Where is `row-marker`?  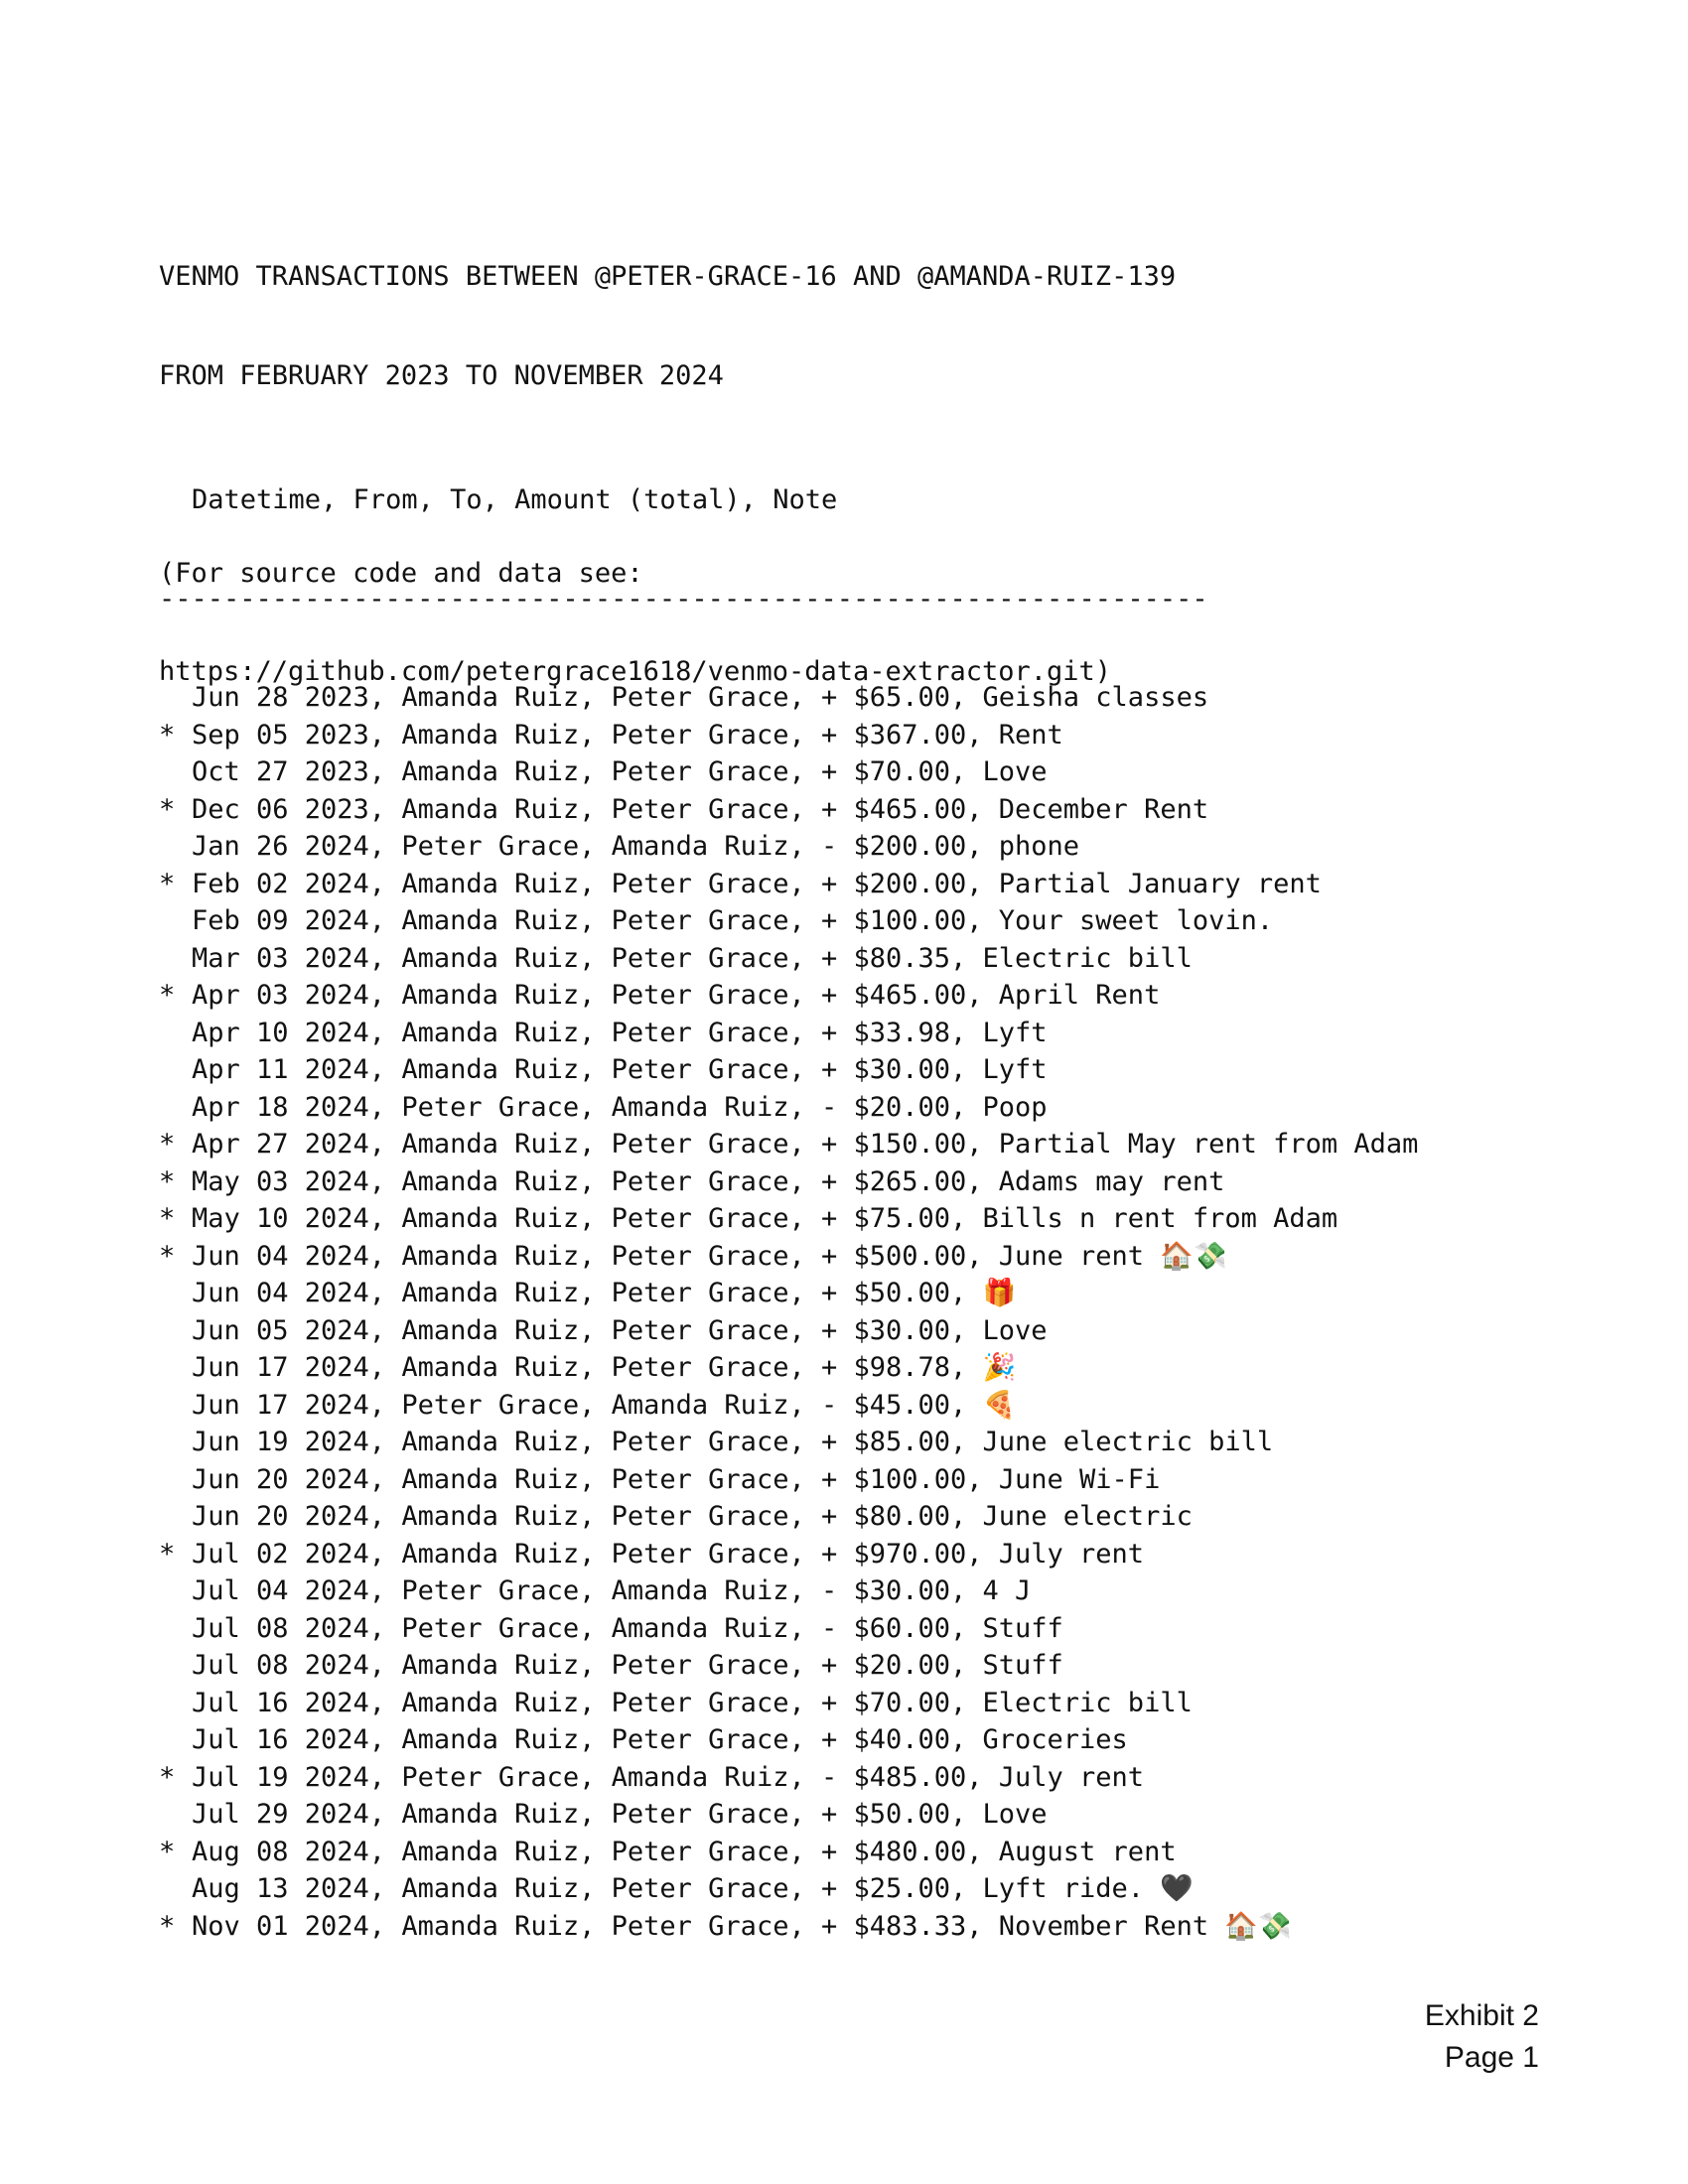
row-marker is located at coordinates (175, 500).